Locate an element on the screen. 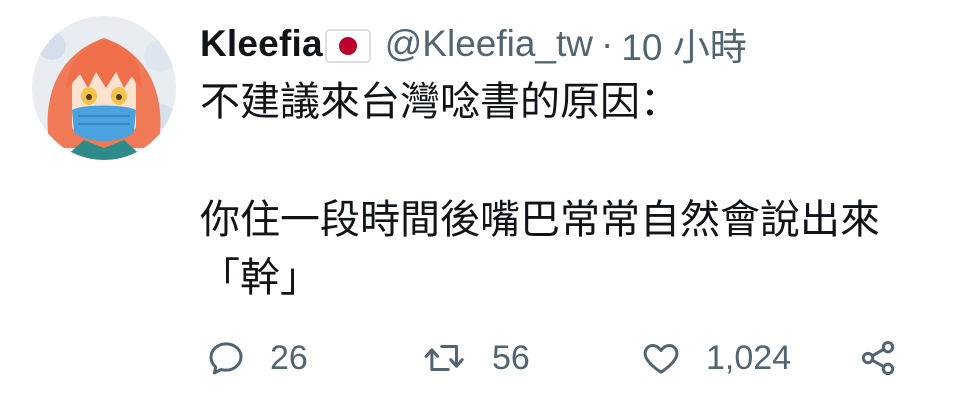 The height and width of the screenshot is (410, 969). display-name: Kleefia is located at coordinates (261, 44).